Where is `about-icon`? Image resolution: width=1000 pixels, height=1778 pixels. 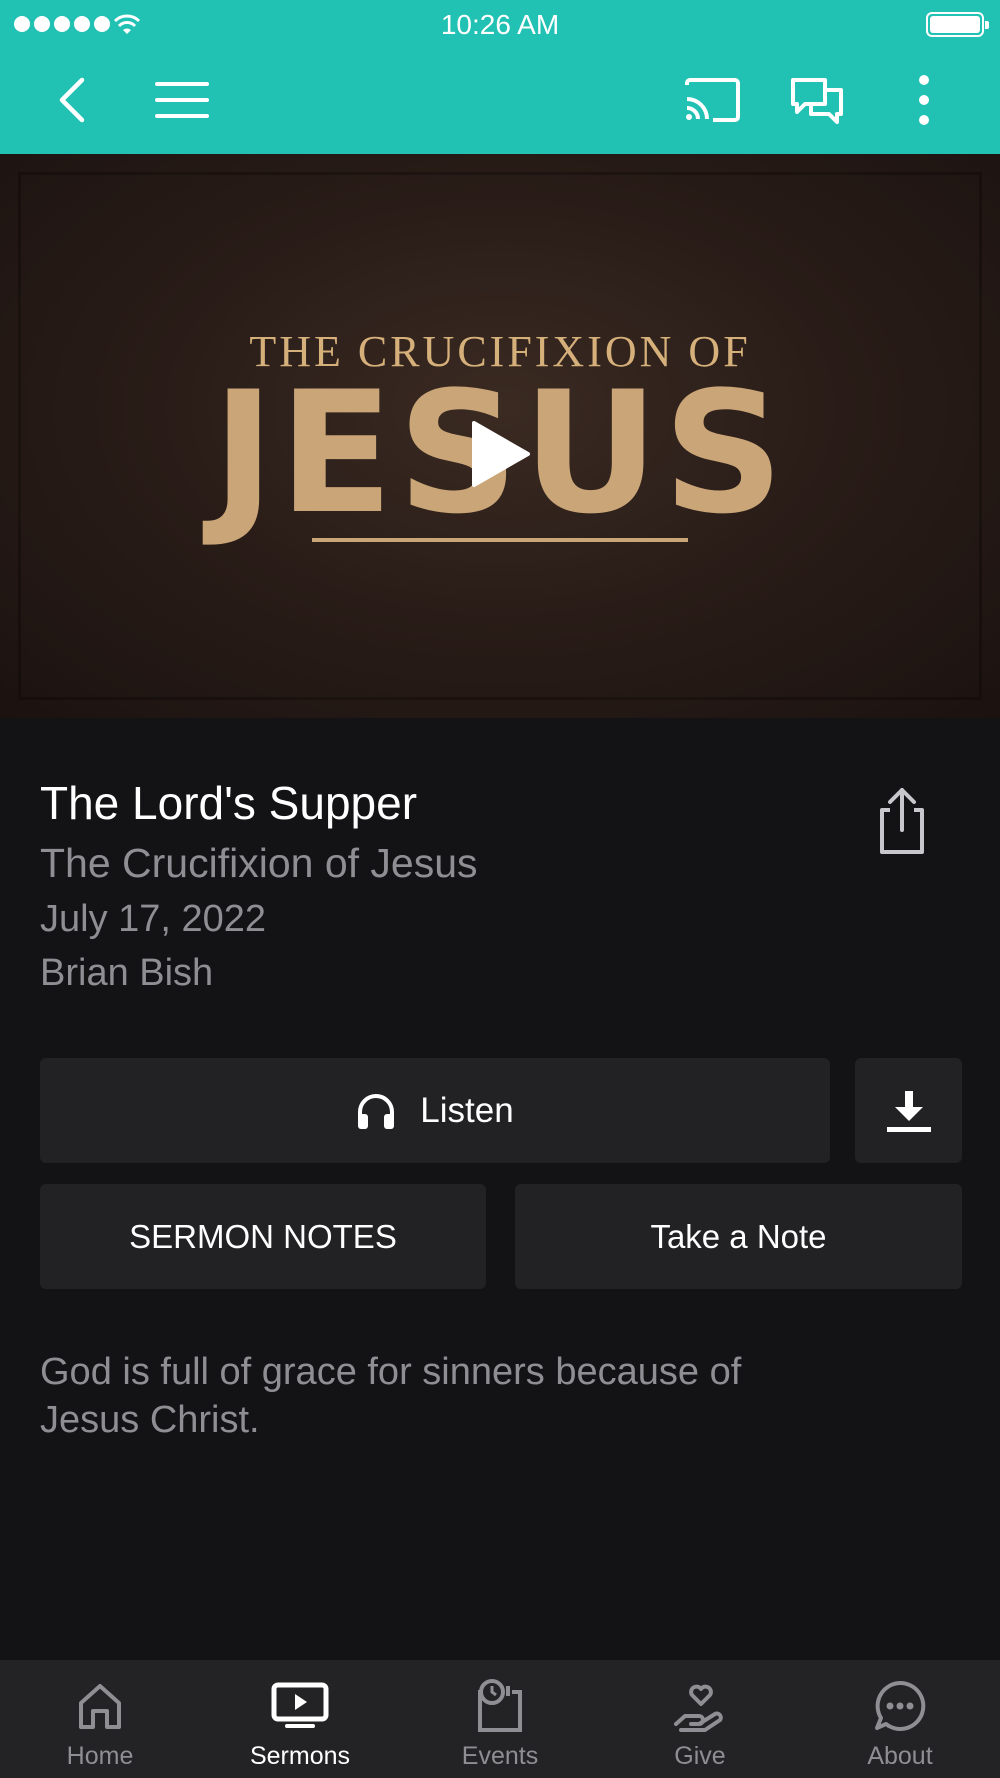 about-icon is located at coordinates (900, 1706).